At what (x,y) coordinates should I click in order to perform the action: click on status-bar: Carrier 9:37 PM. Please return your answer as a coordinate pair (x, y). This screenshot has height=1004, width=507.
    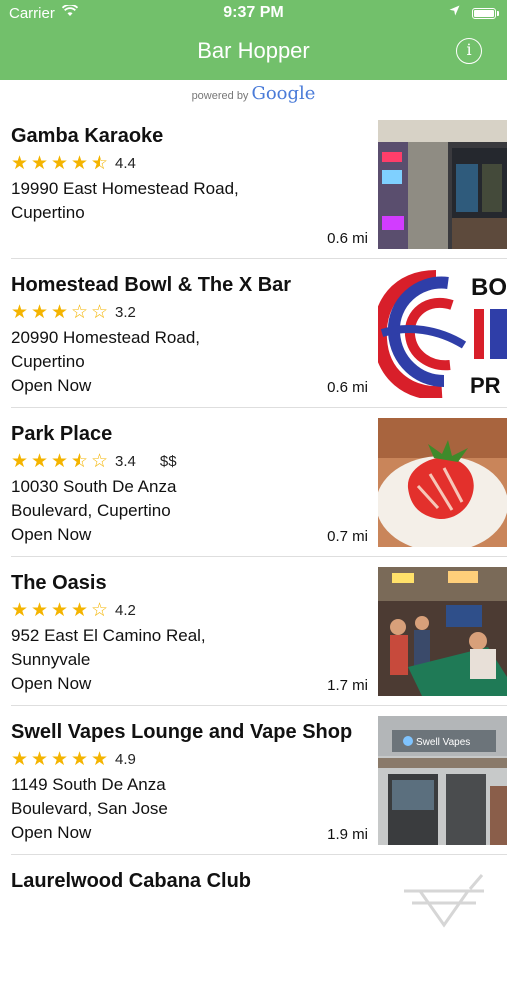
    Looking at the image, I should click on (253, 14).